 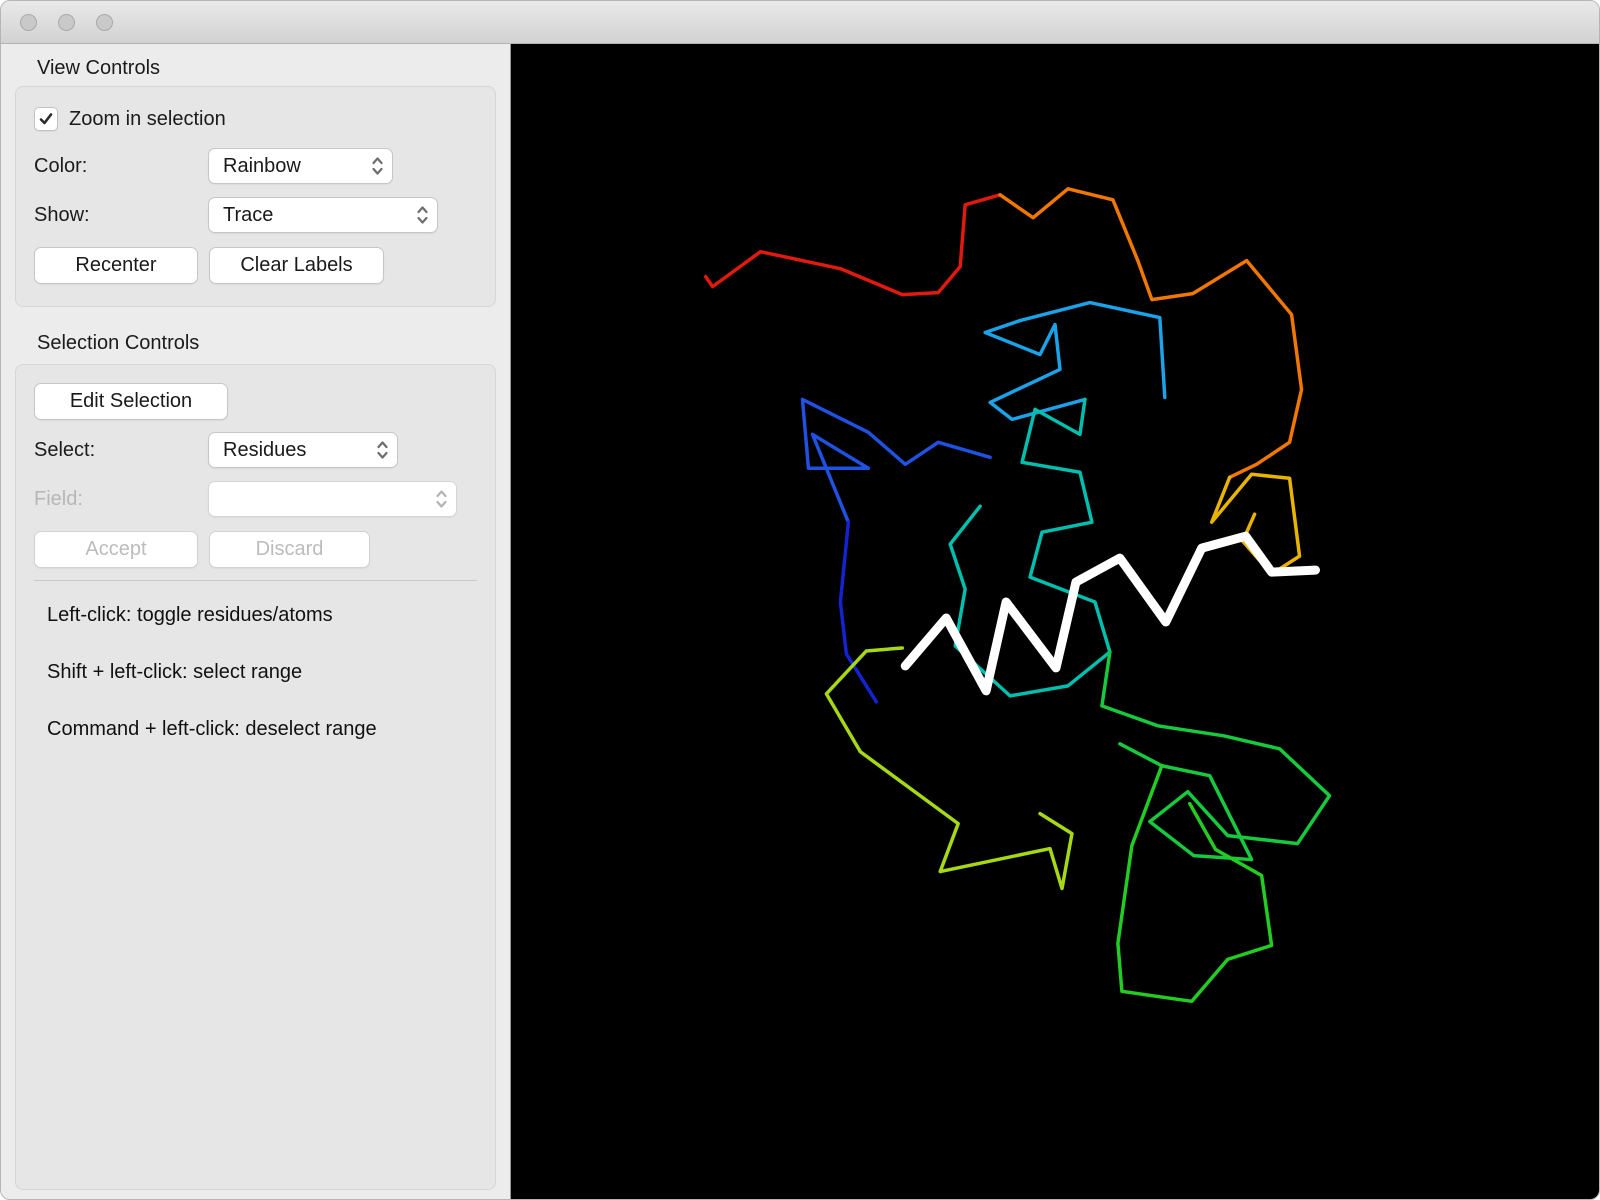 What do you see at coordinates (175, 672) in the screenshot?
I see `help-shift-left-click: Shift + left-click: select range` at bounding box center [175, 672].